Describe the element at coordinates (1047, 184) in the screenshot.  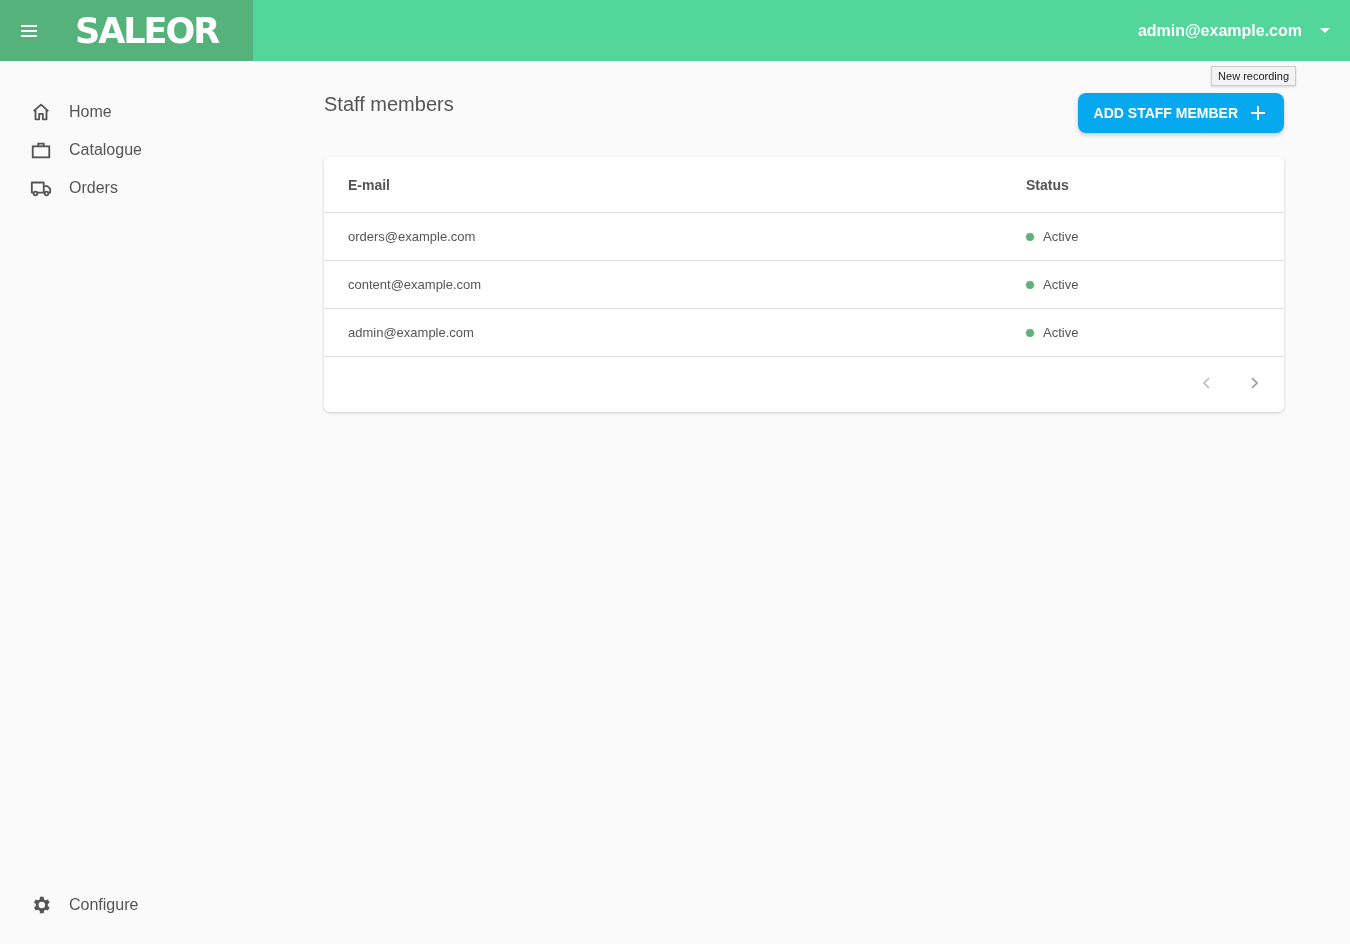
I see `column-header: Status` at that location.